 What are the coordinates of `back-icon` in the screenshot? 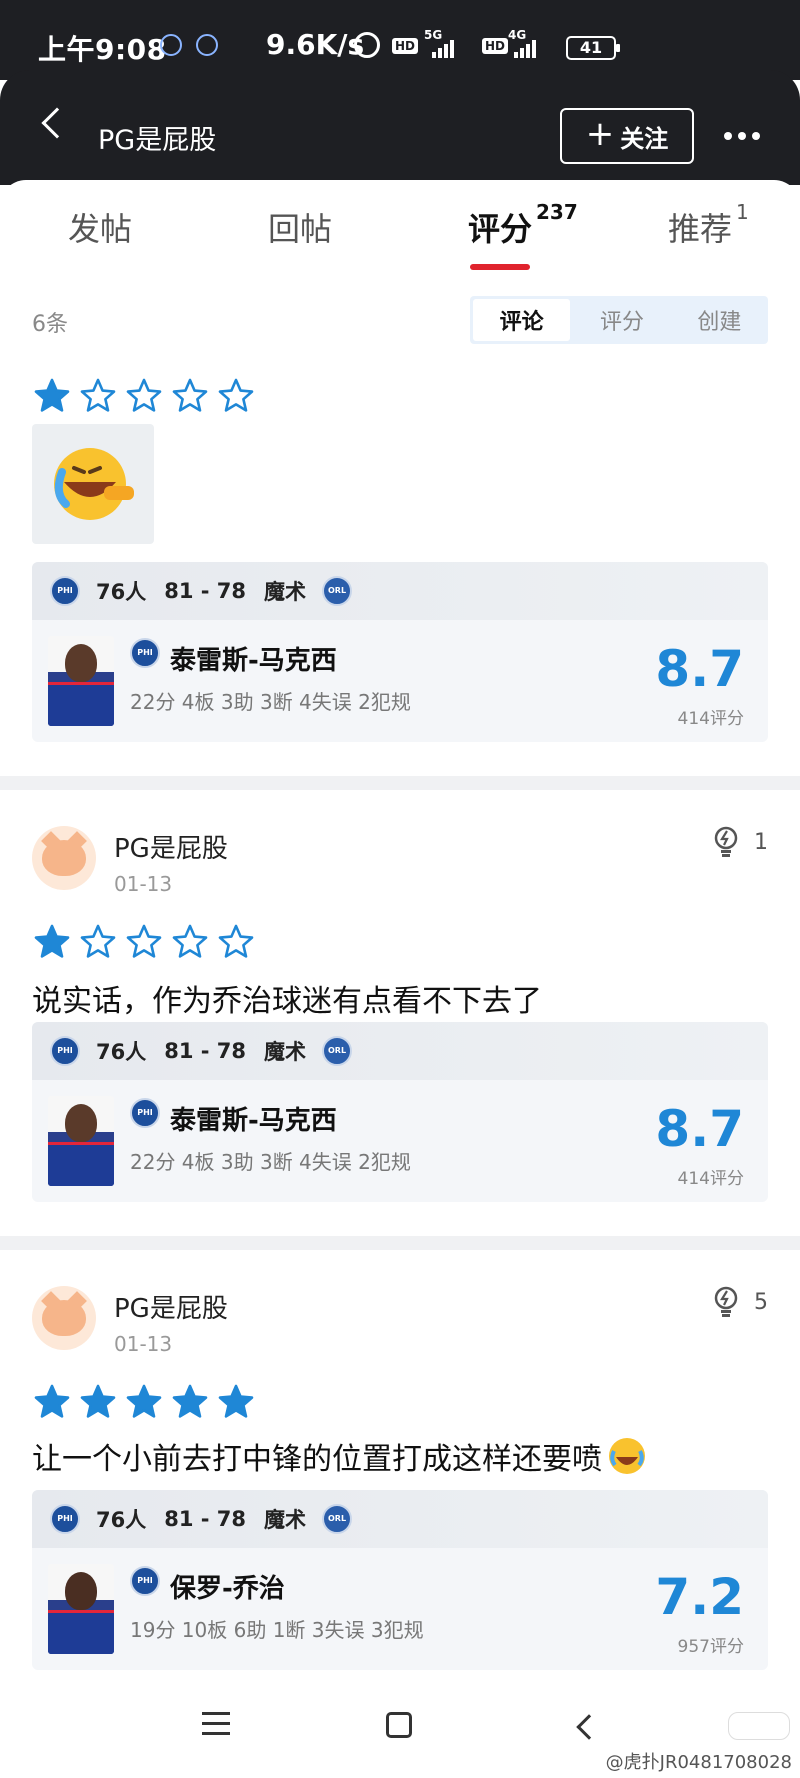 It's located at (57, 123).